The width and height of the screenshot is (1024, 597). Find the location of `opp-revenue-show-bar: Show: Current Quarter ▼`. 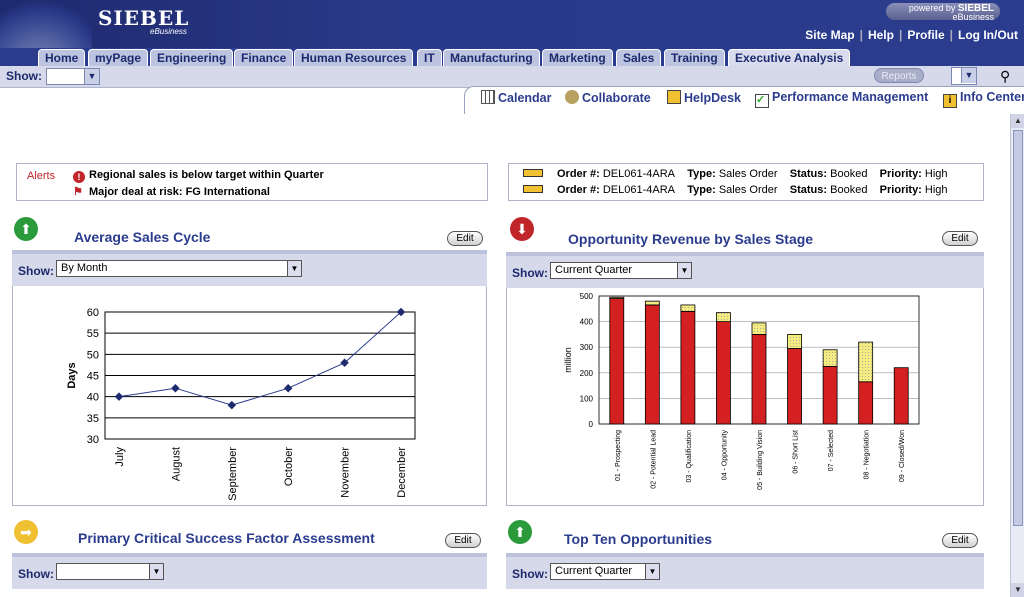

opp-revenue-show-bar: Show: Current Quarter ▼ is located at coordinates (745, 272).